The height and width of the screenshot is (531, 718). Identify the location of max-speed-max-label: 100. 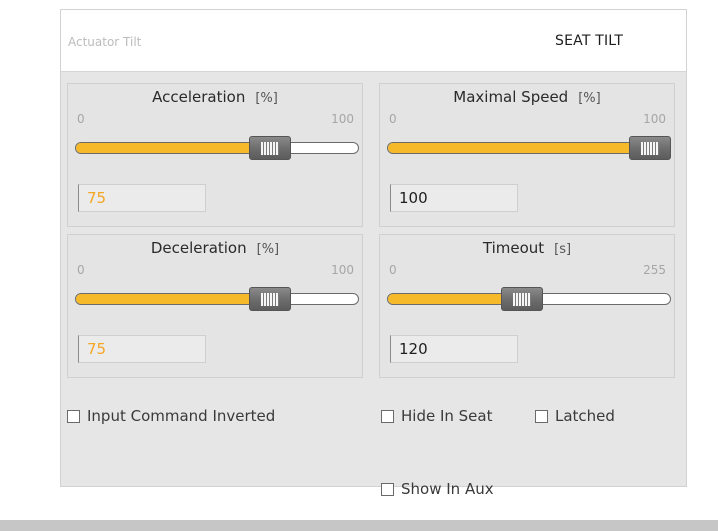
(654, 119).